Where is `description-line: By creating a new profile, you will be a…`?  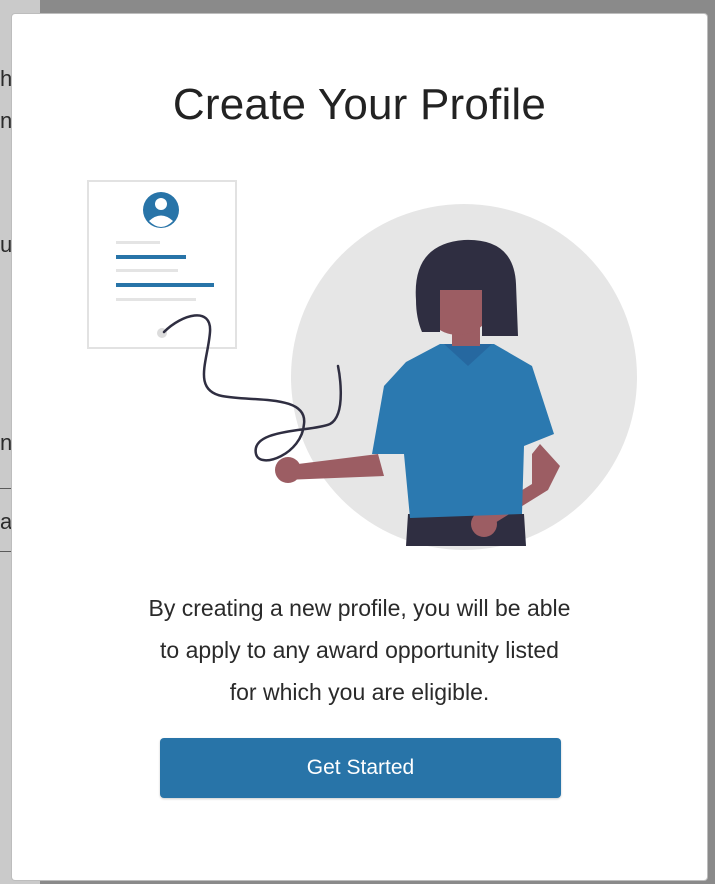
description-line: By creating a new profile, you will be a… is located at coordinates (359, 608).